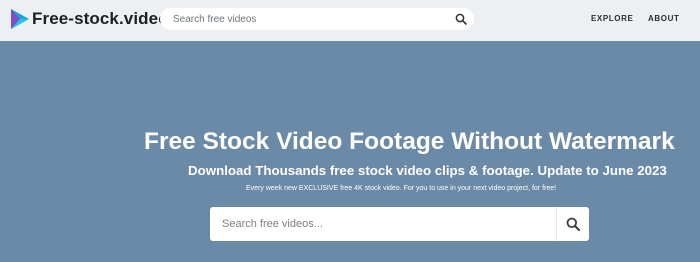  Describe the element at coordinates (308, 19) in the screenshot. I see `header-search-input` at that location.